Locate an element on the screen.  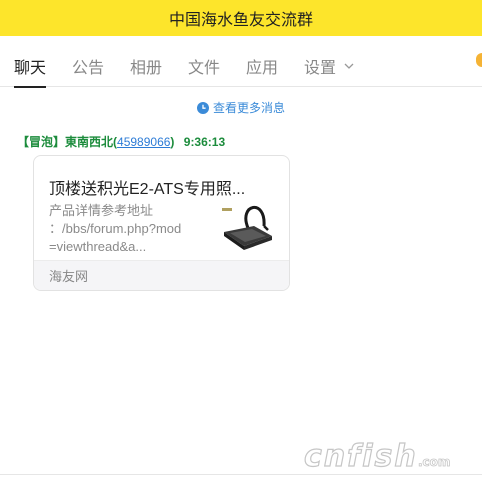
message-header: 【冒泡】東南西北(45989066) 9:36:13 is located at coordinates (121, 141).